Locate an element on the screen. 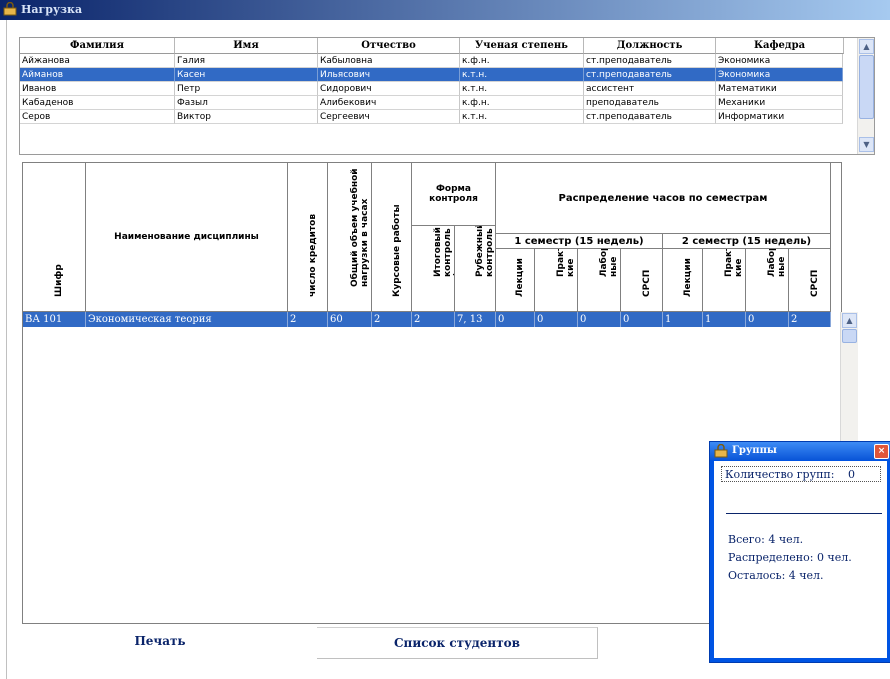  cell-department: Информатики is located at coordinates (779, 117).